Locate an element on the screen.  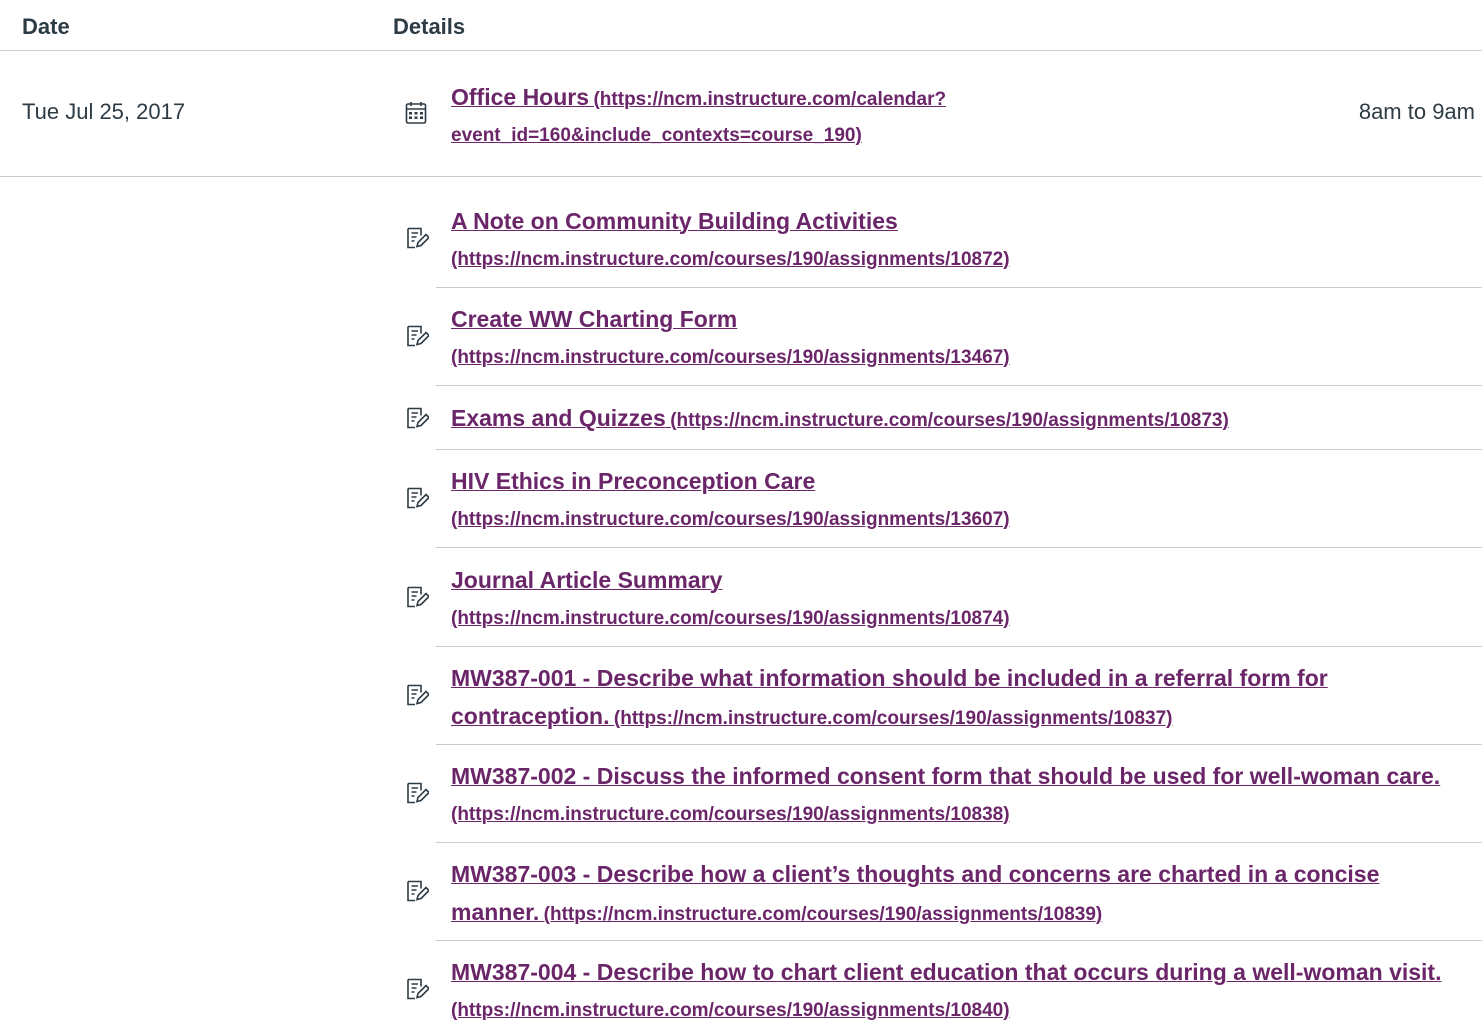
date-column-header: Date is located at coordinates (46, 26).